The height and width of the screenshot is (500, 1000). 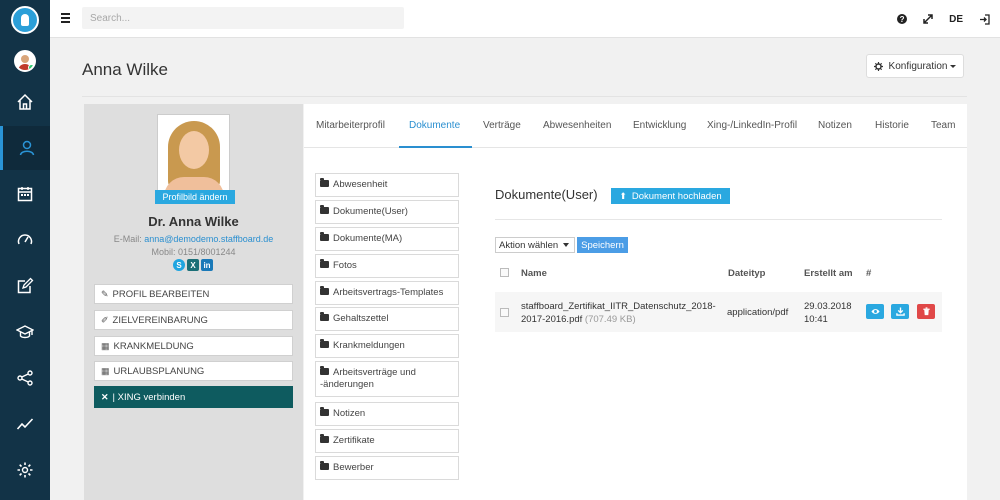 What do you see at coordinates (602, 245) in the screenshot?
I see `save-button: Speichern` at bounding box center [602, 245].